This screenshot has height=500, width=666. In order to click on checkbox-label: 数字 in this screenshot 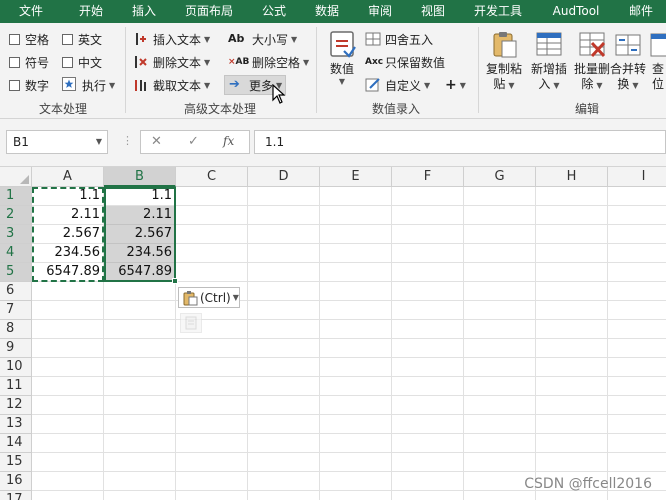, I will do `click(37, 85)`.